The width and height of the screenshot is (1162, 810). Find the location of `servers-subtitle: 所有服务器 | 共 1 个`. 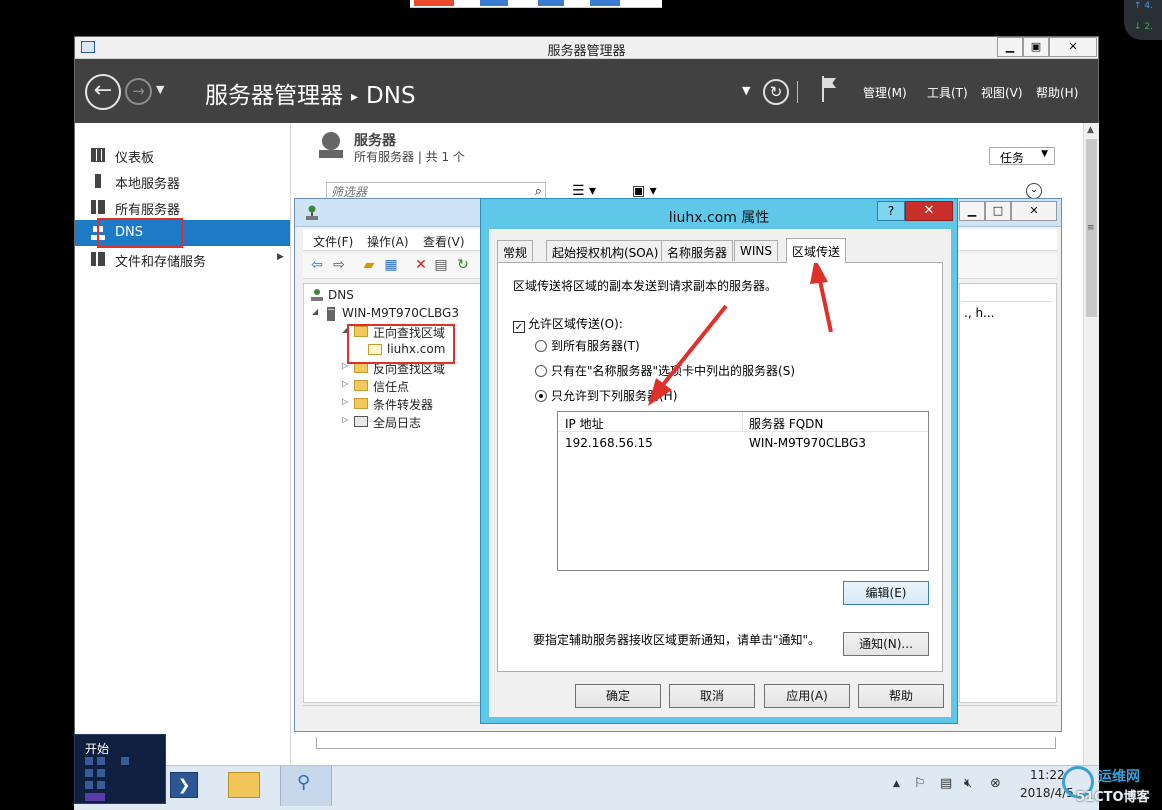

servers-subtitle: 所有服务器 | 共 1 个 is located at coordinates (409, 157).